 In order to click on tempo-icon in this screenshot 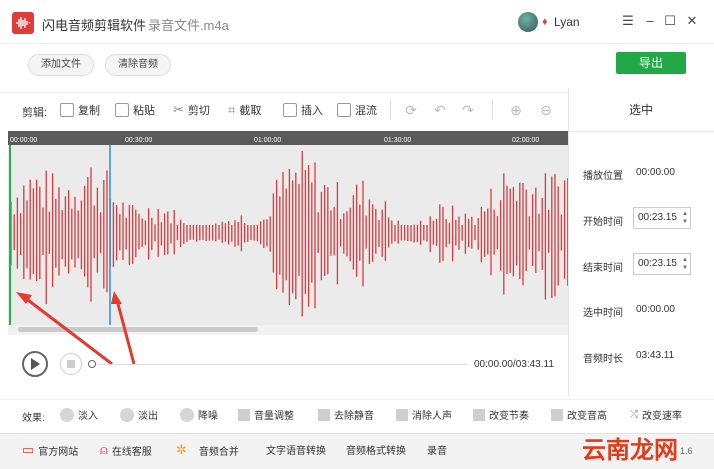, I will do `click(479, 414)`.